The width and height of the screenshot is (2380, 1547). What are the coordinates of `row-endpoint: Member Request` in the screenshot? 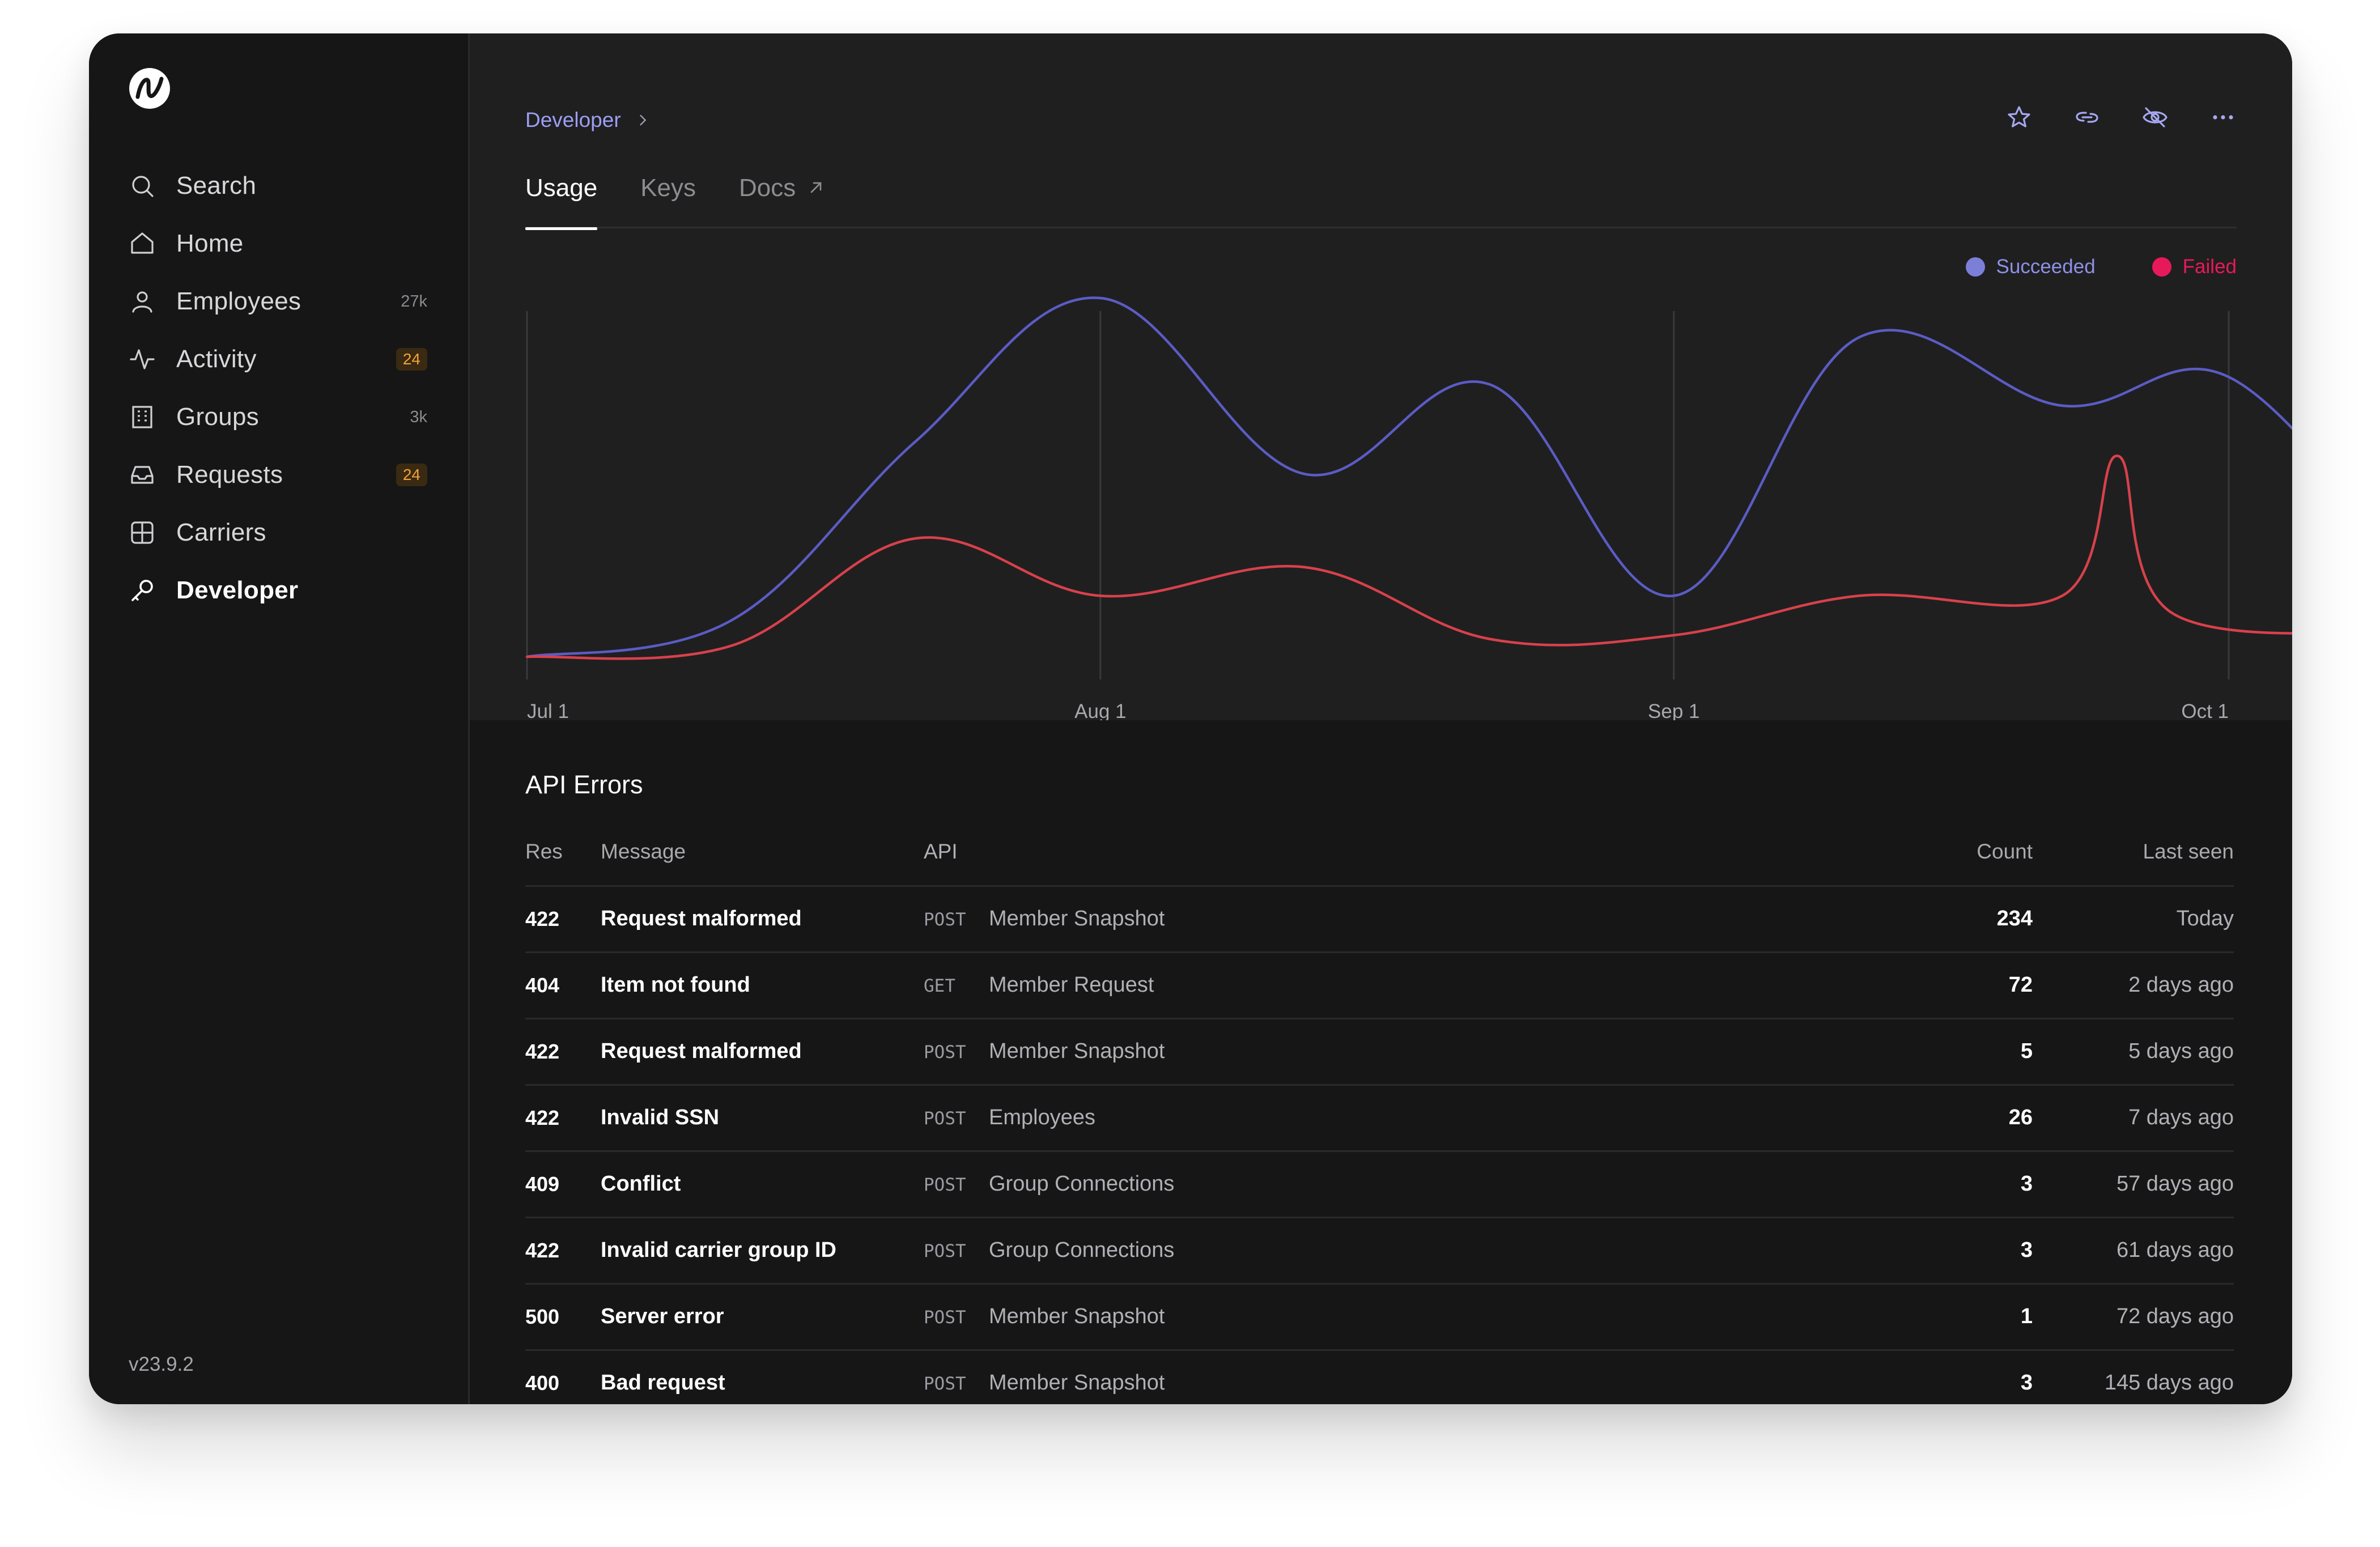 It's located at (1071, 985).